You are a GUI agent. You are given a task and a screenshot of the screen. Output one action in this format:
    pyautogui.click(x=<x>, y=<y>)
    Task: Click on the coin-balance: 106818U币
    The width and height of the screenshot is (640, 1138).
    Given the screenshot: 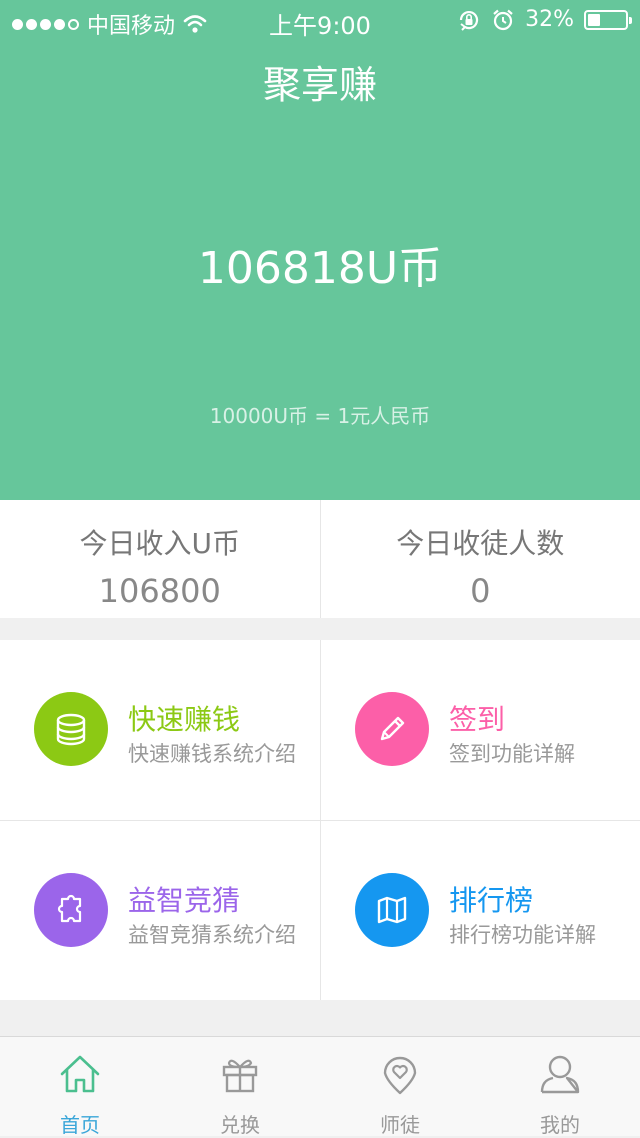 What is the action you would take?
    pyautogui.click(x=320, y=264)
    